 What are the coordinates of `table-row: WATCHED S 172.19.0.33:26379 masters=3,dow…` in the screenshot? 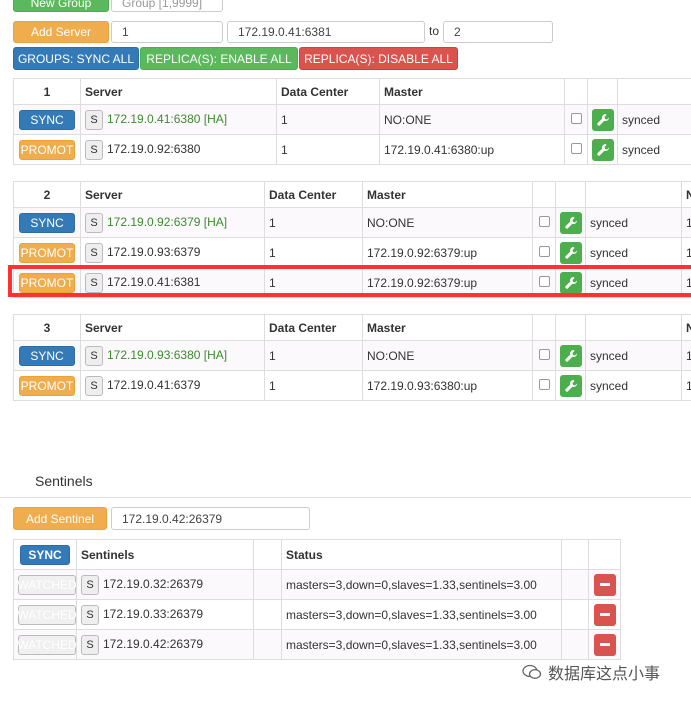 It's located at (317, 614).